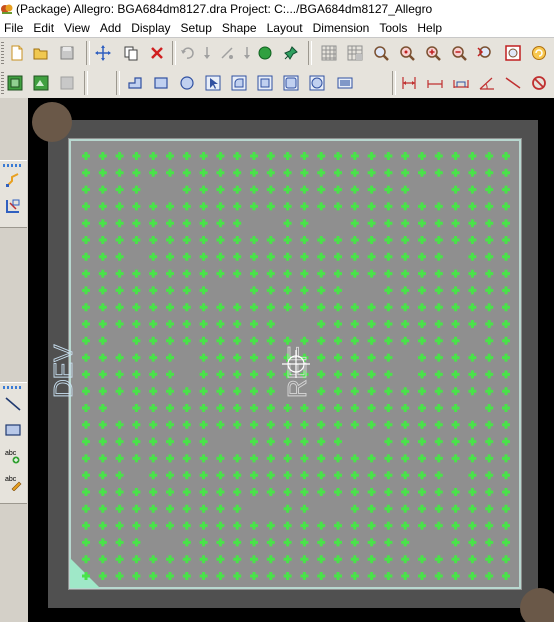 The width and height of the screenshot is (554, 622). What do you see at coordinates (430, 28) in the screenshot?
I see `menu-help: Help` at bounding box center [430, 28].